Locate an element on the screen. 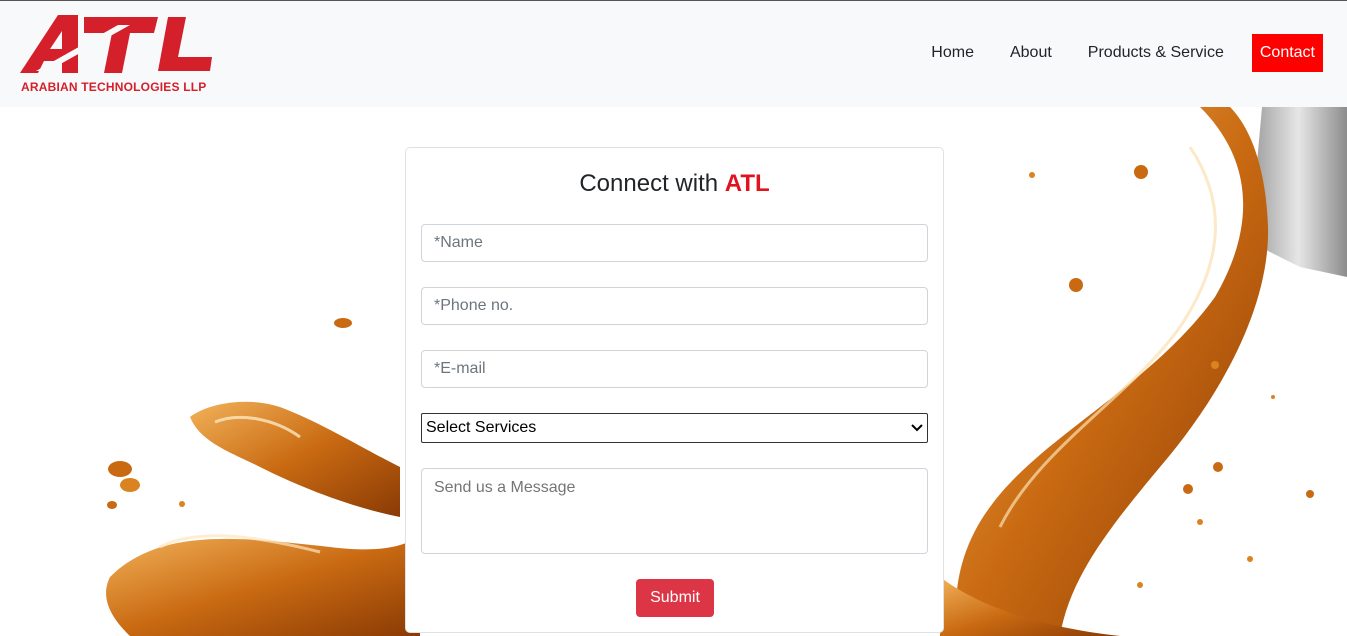 This screenshot has height=636, width=1347. services-select-value: Select Services is located at coordinates (481, 427).